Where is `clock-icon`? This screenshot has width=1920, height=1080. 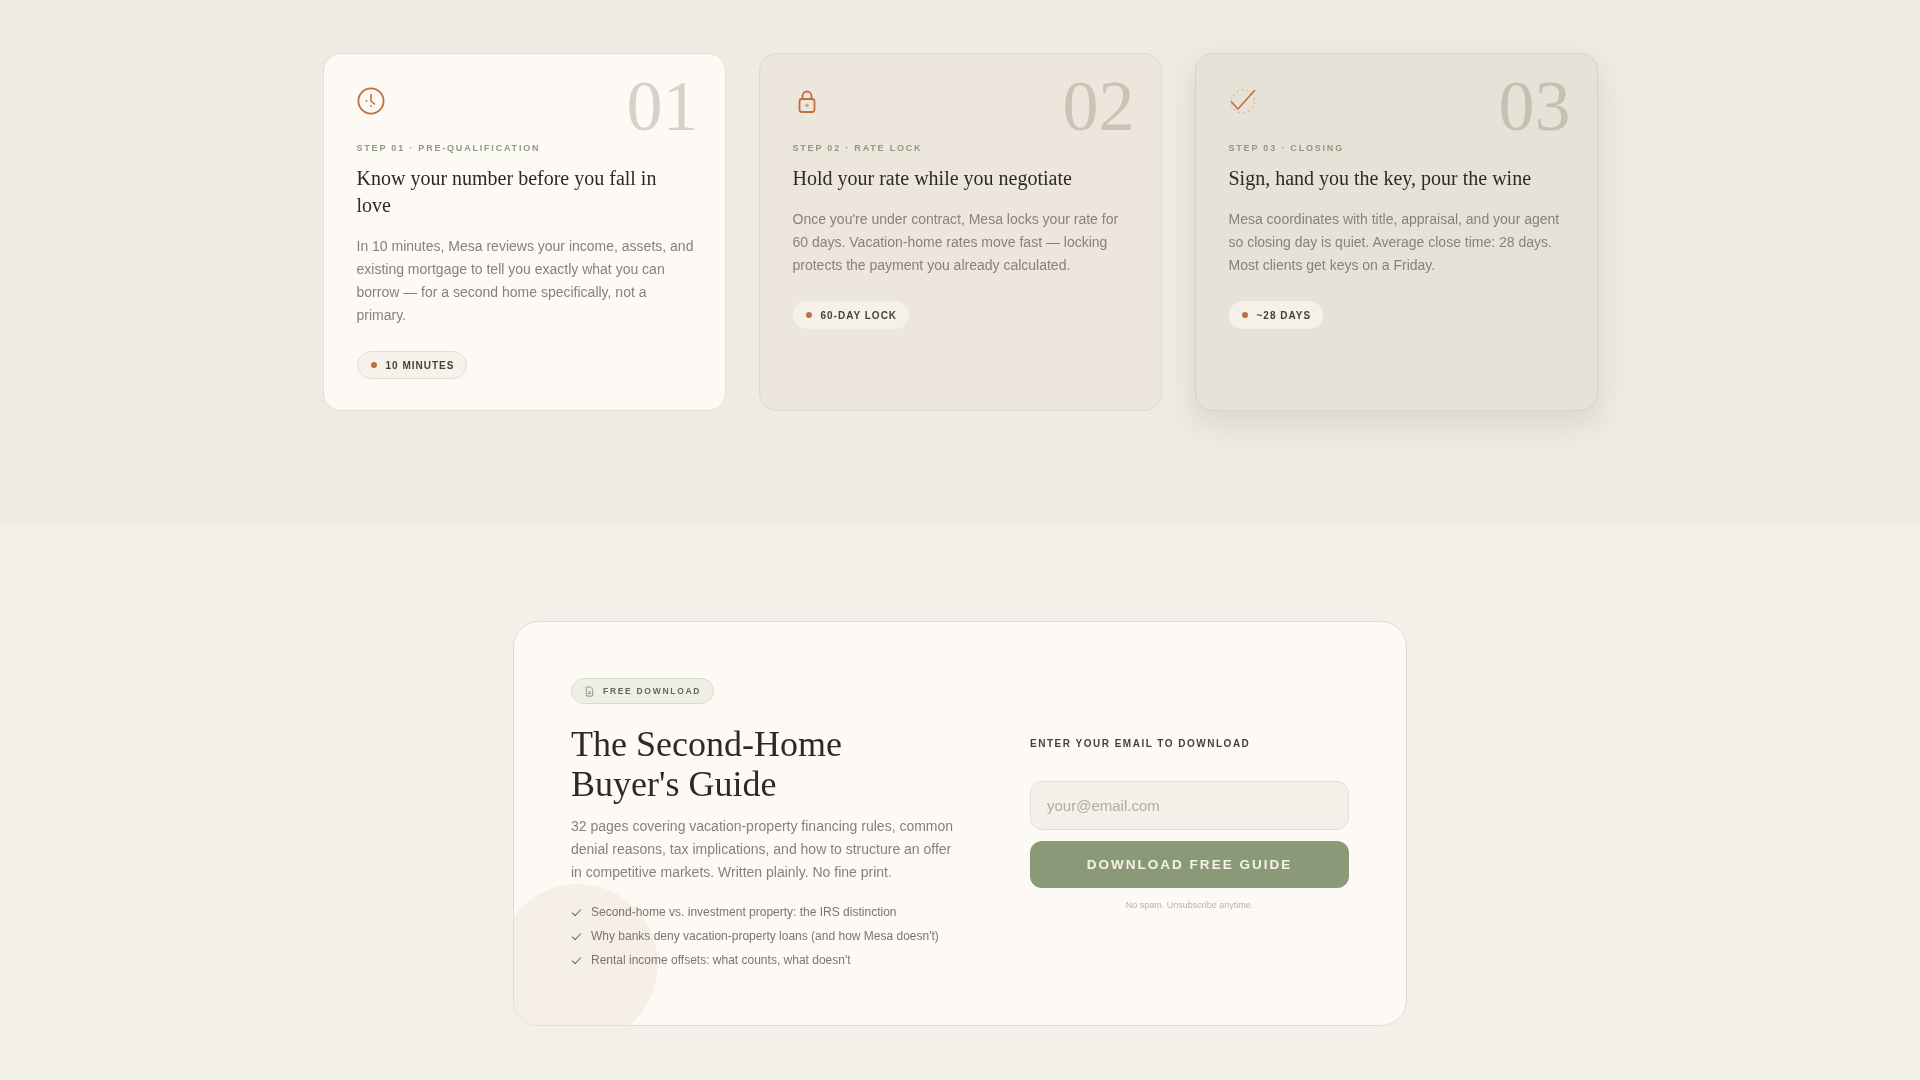 clock-icon is located at coordinates (370, 101).